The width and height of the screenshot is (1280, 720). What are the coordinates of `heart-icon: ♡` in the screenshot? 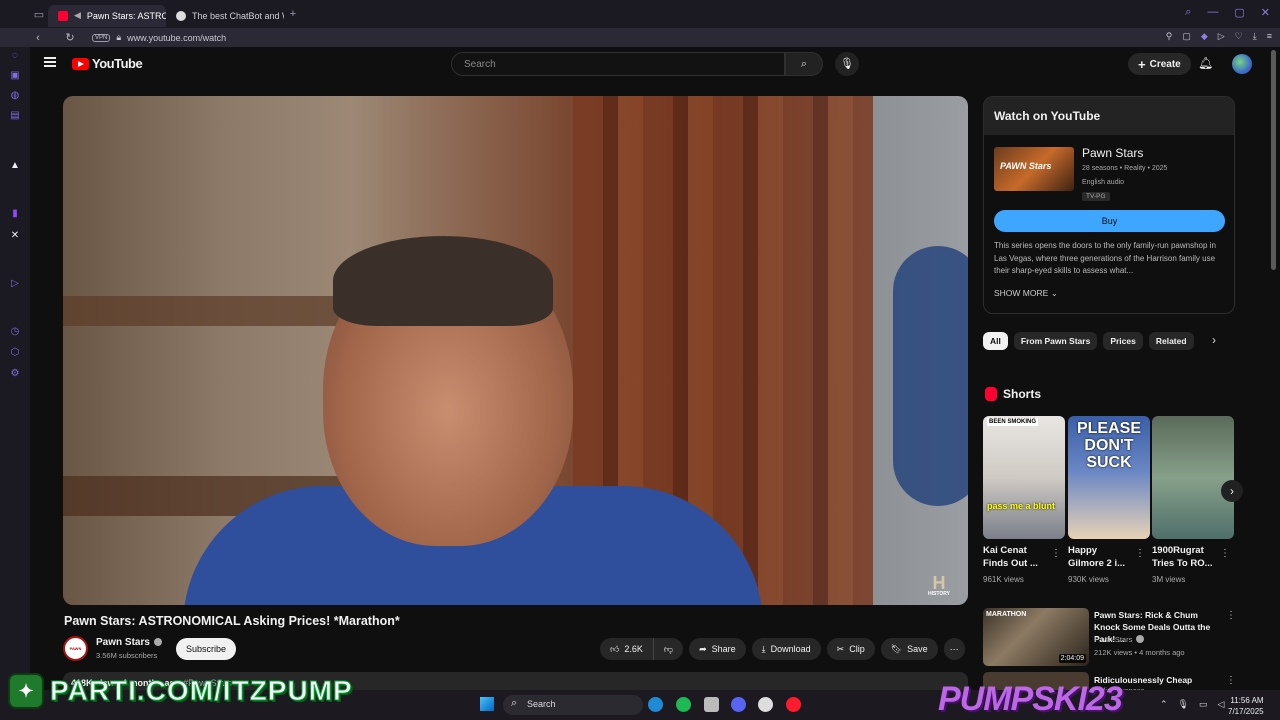 It's located at (1239, 36).